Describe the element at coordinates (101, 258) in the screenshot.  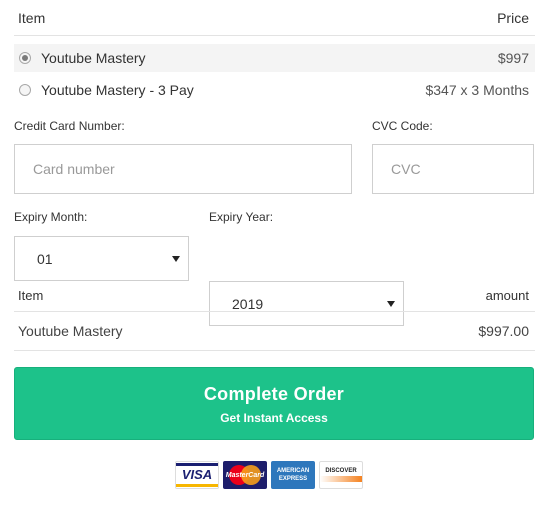
I see `expiry-month-select: 01` at that location.